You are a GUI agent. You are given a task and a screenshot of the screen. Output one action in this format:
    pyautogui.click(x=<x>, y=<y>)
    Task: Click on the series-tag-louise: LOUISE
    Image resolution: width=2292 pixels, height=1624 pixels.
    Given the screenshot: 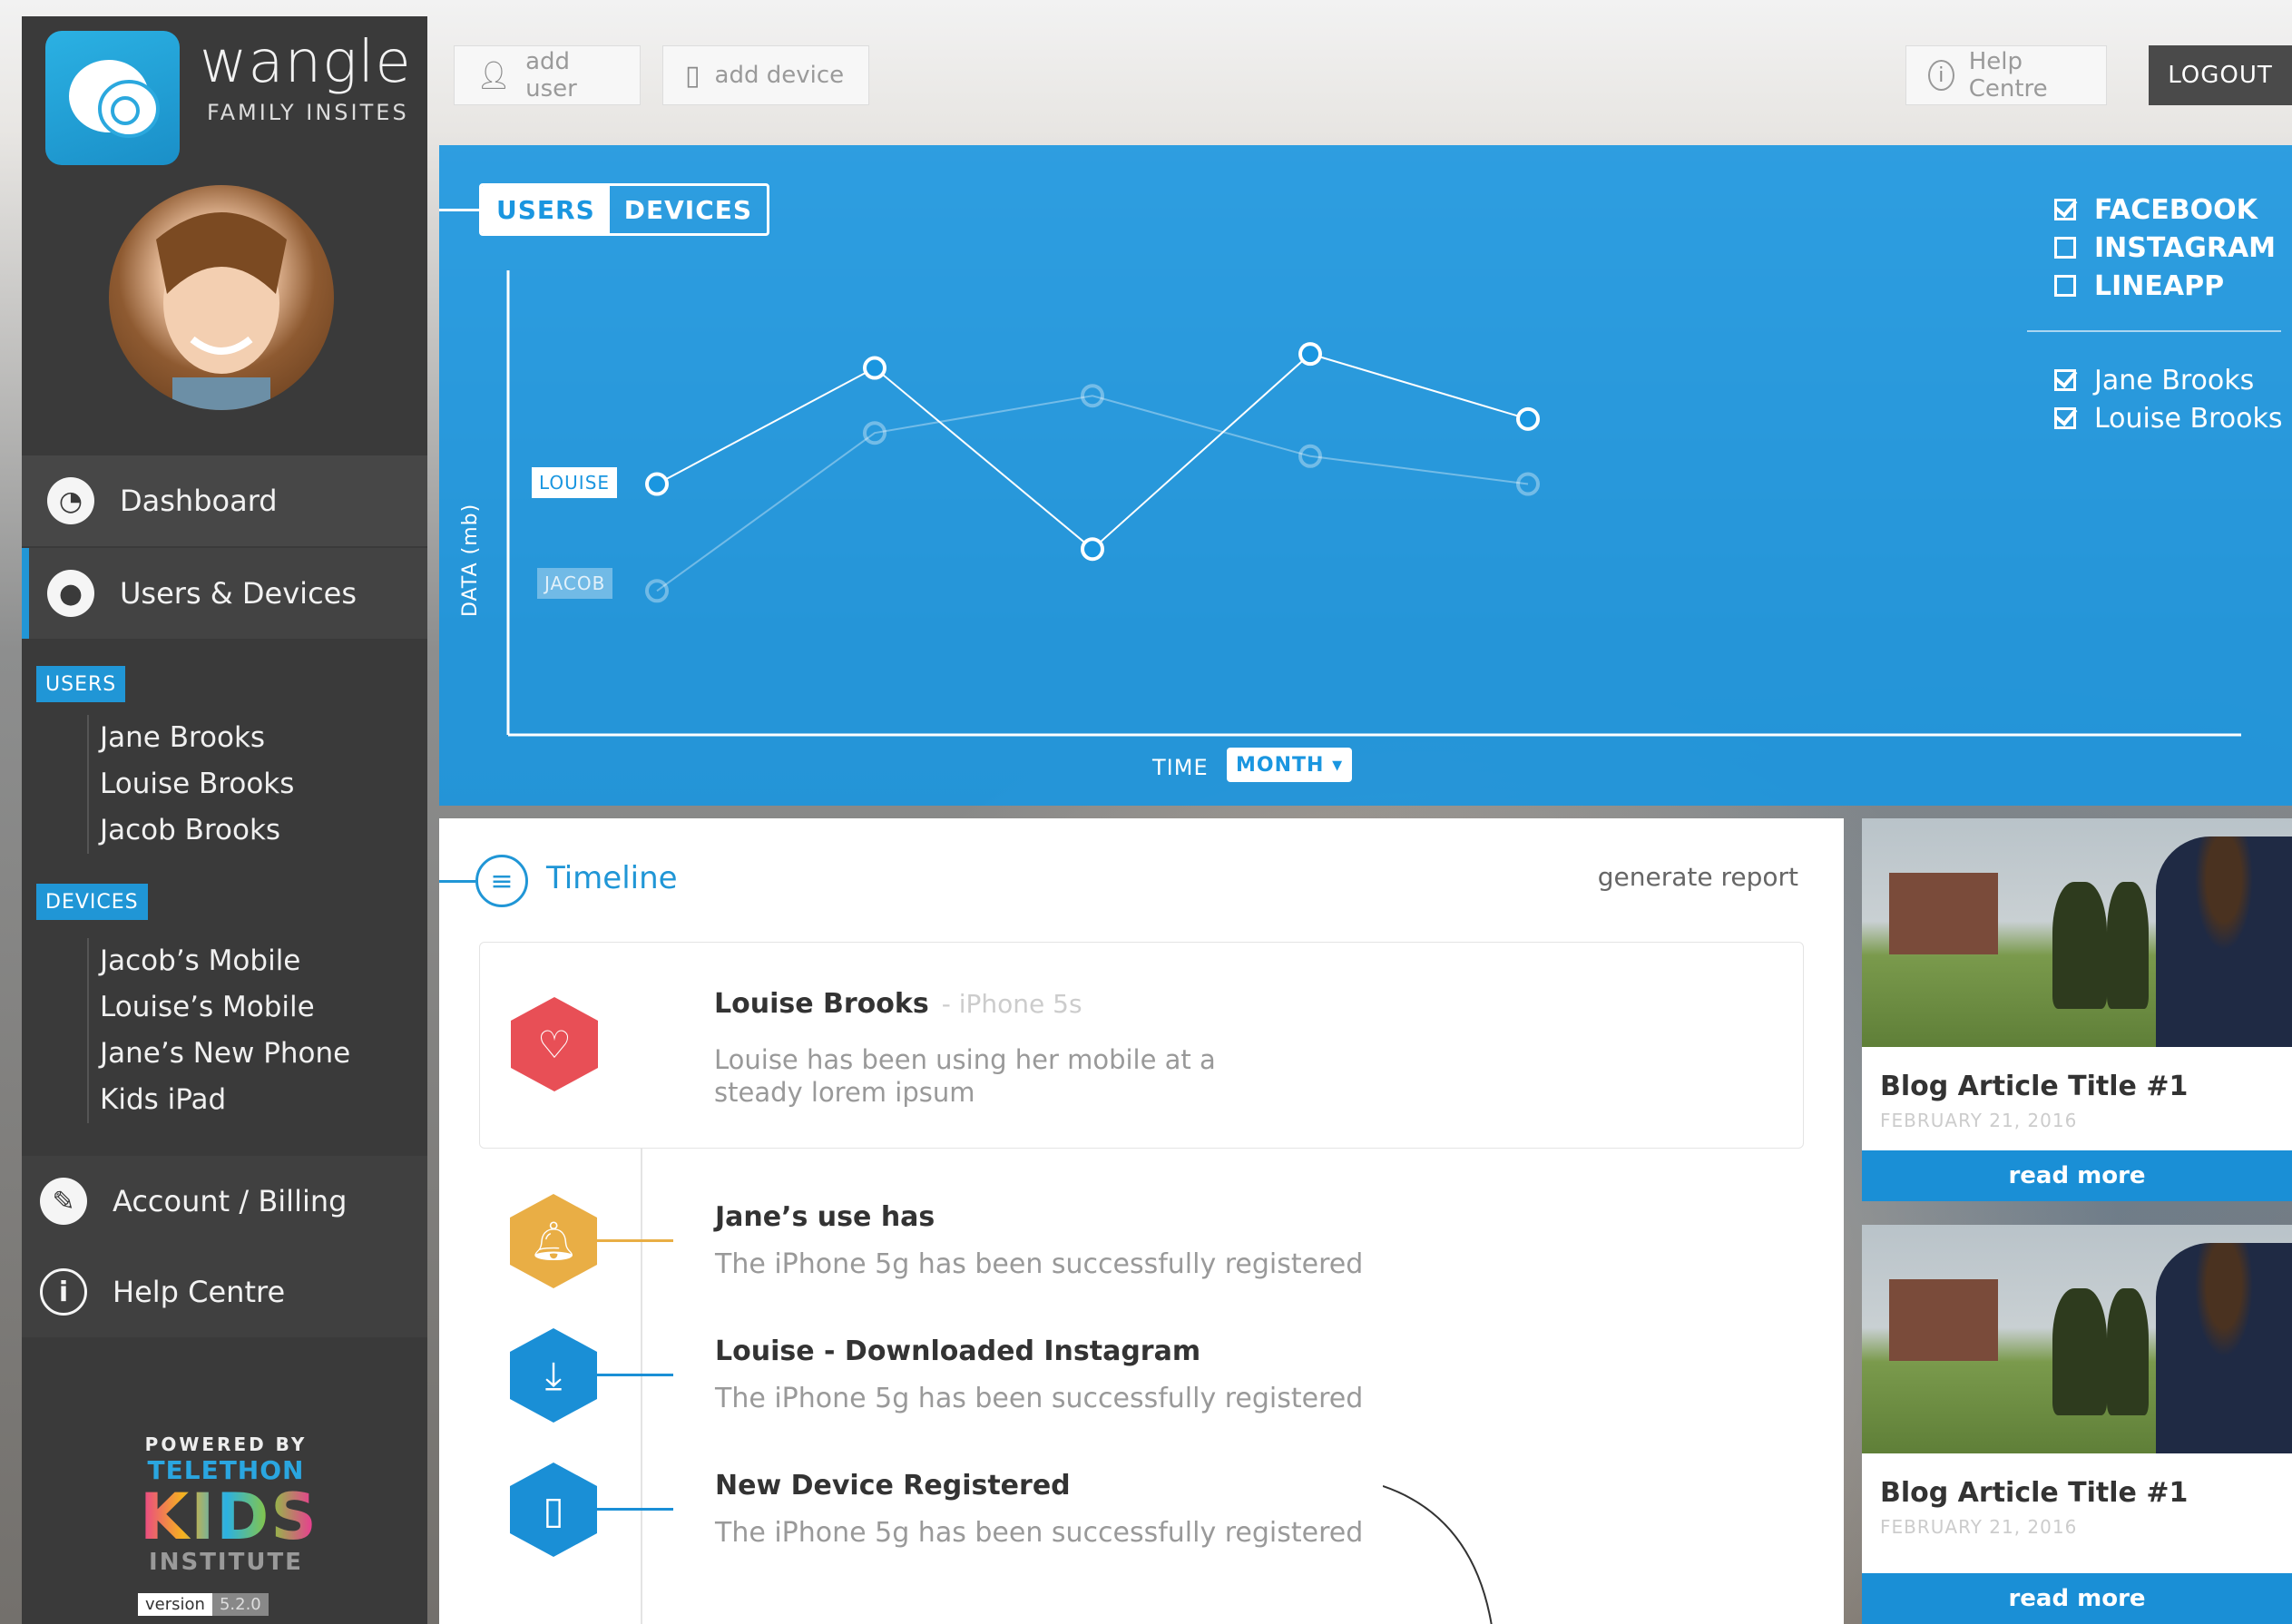 What is the action you would take?
    pyautogui.click(x=575, y=482)
    